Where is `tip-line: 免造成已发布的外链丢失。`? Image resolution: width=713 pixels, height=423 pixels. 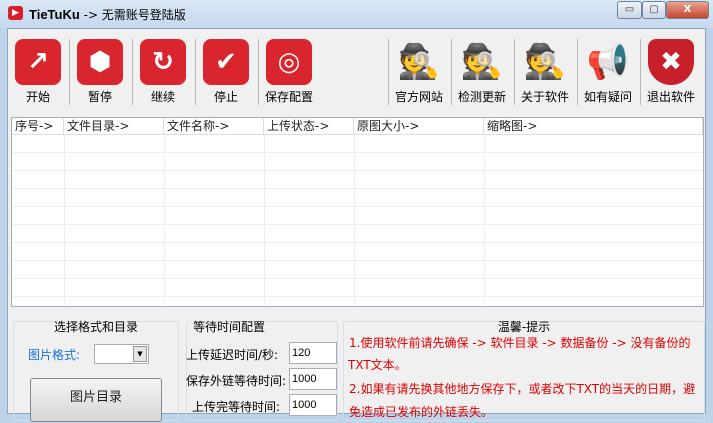
tip-line: 免造成已发布的外链丢失。 is located at coordinates (421, 412).